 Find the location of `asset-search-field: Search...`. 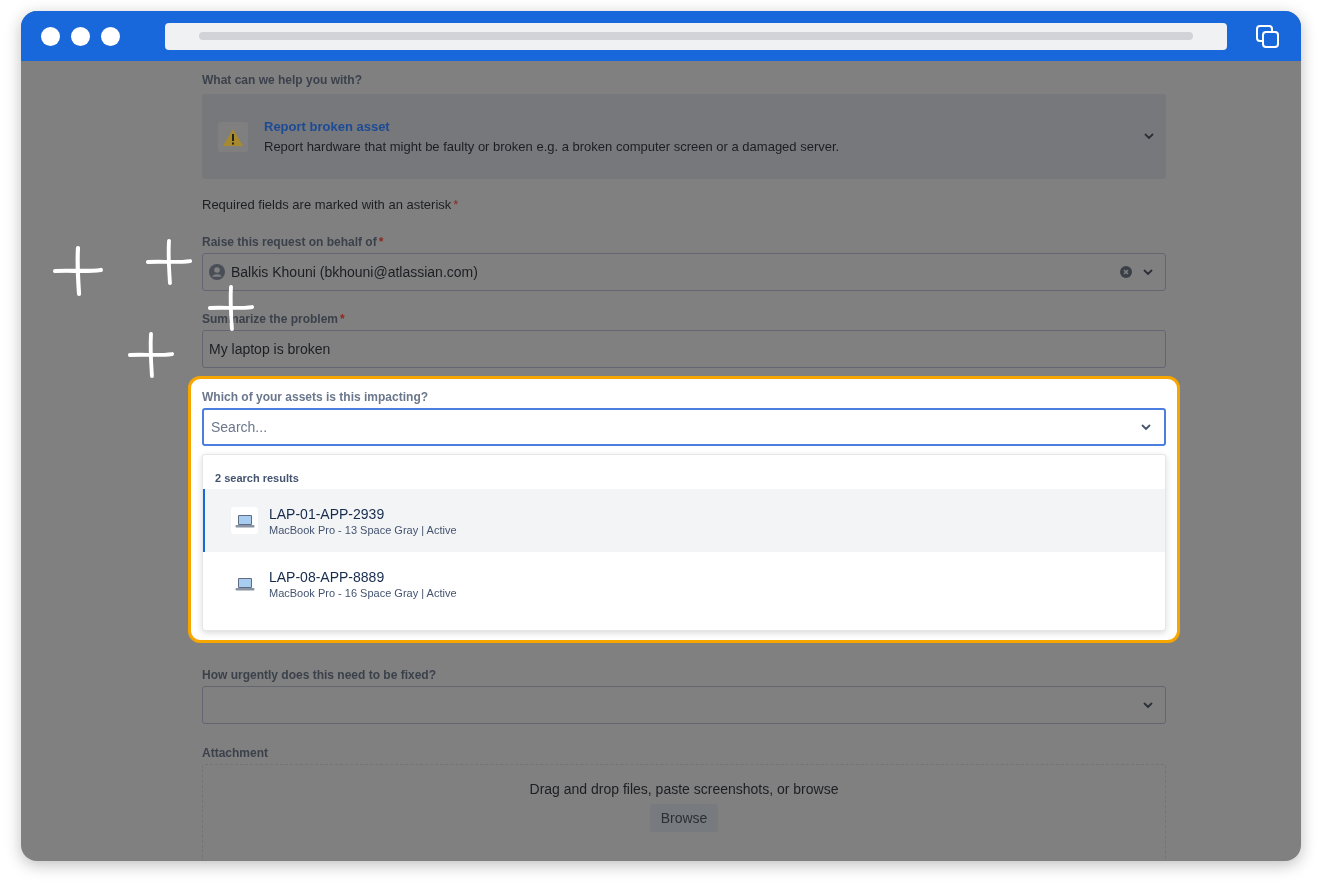

asset-search-field: Search... is located at coordinates (684, 427).